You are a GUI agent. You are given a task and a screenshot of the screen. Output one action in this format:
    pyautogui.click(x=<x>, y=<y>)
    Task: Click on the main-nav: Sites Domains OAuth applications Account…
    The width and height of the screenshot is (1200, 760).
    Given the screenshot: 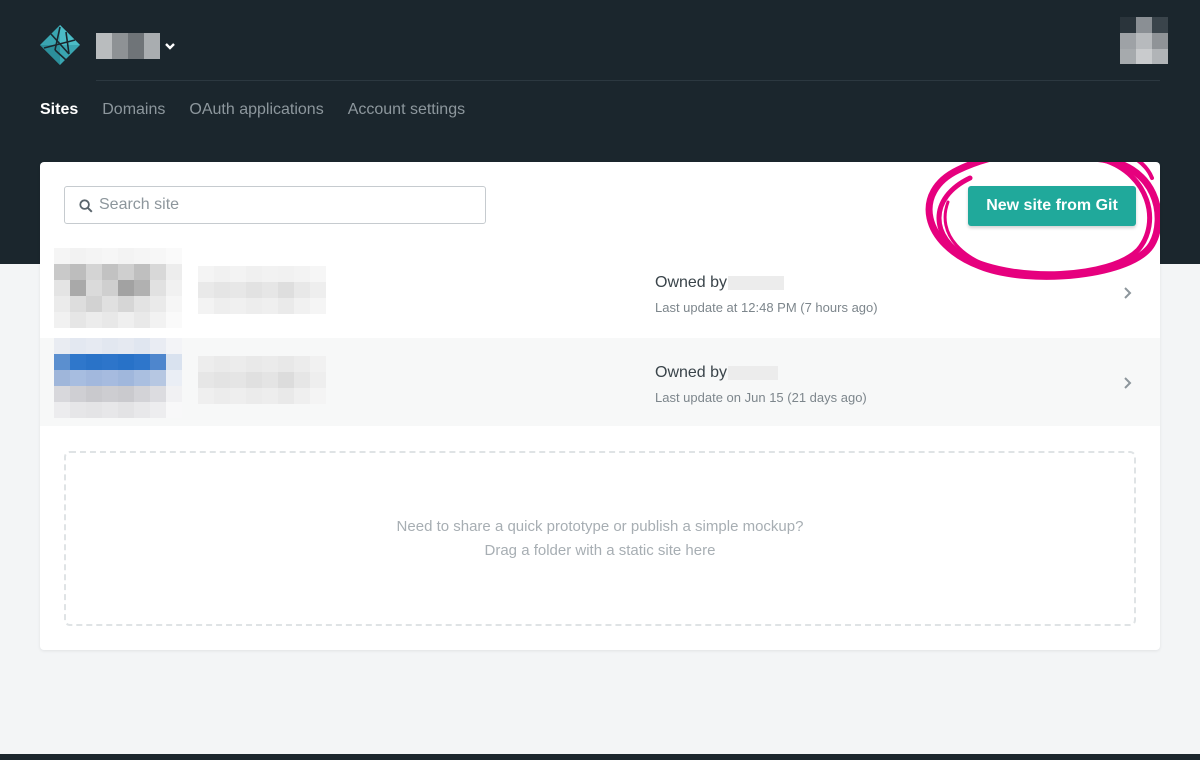 What is the action you would take?
    pyautogui.click(x=264, y=110)
    